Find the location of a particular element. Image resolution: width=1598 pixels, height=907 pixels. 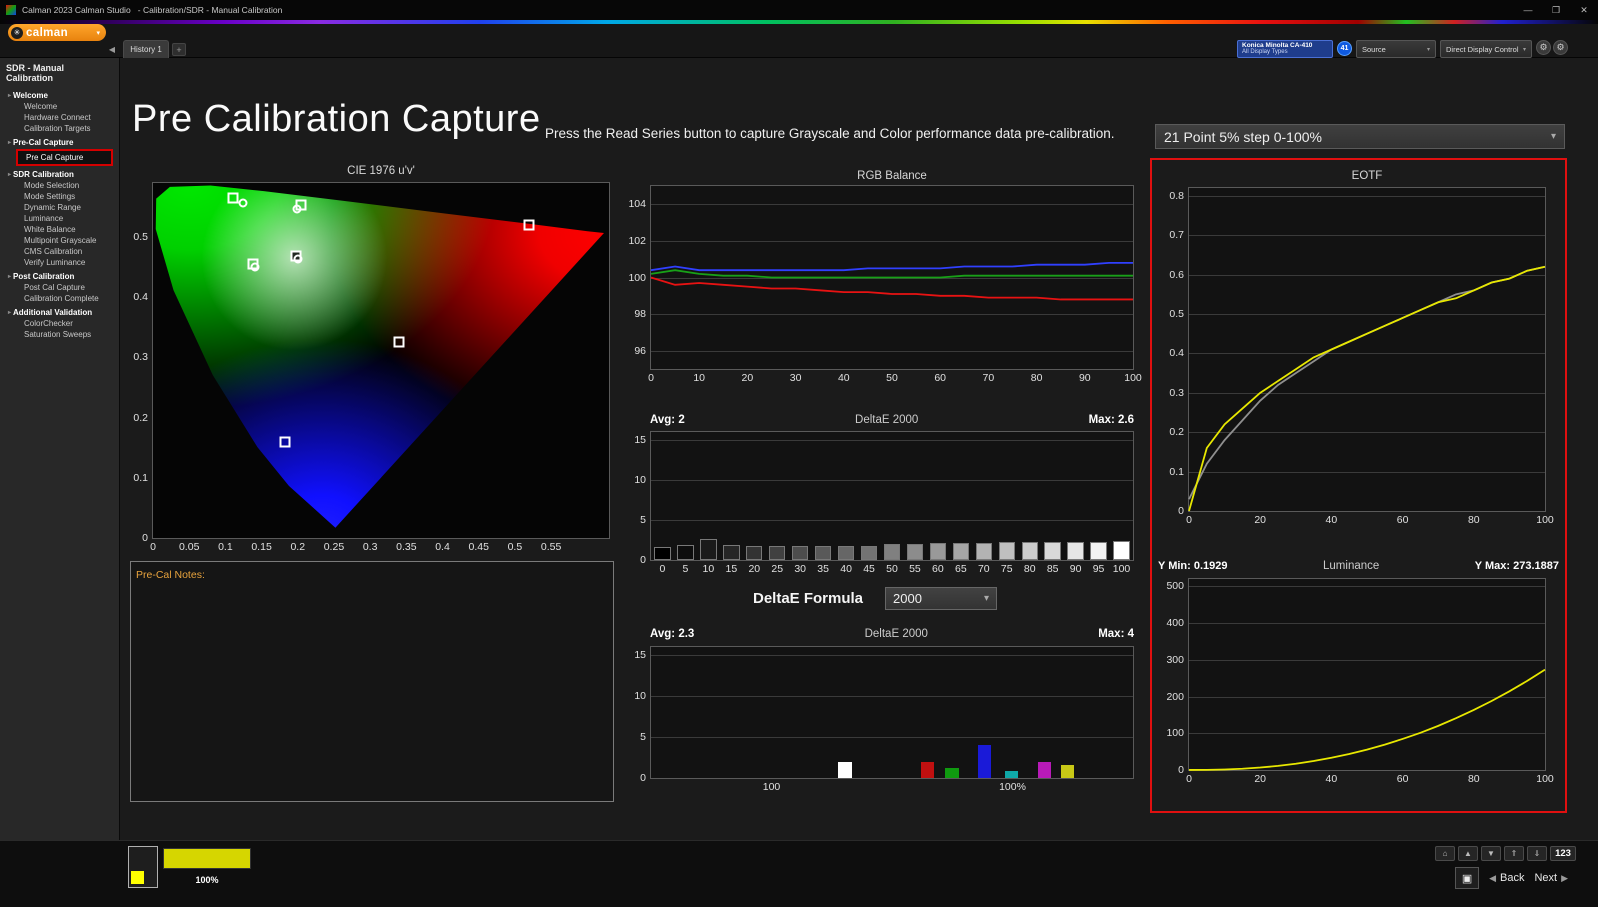

meter-button: Konica Minolta CA-410 All Display Types is located at coordinates (1285, 49).